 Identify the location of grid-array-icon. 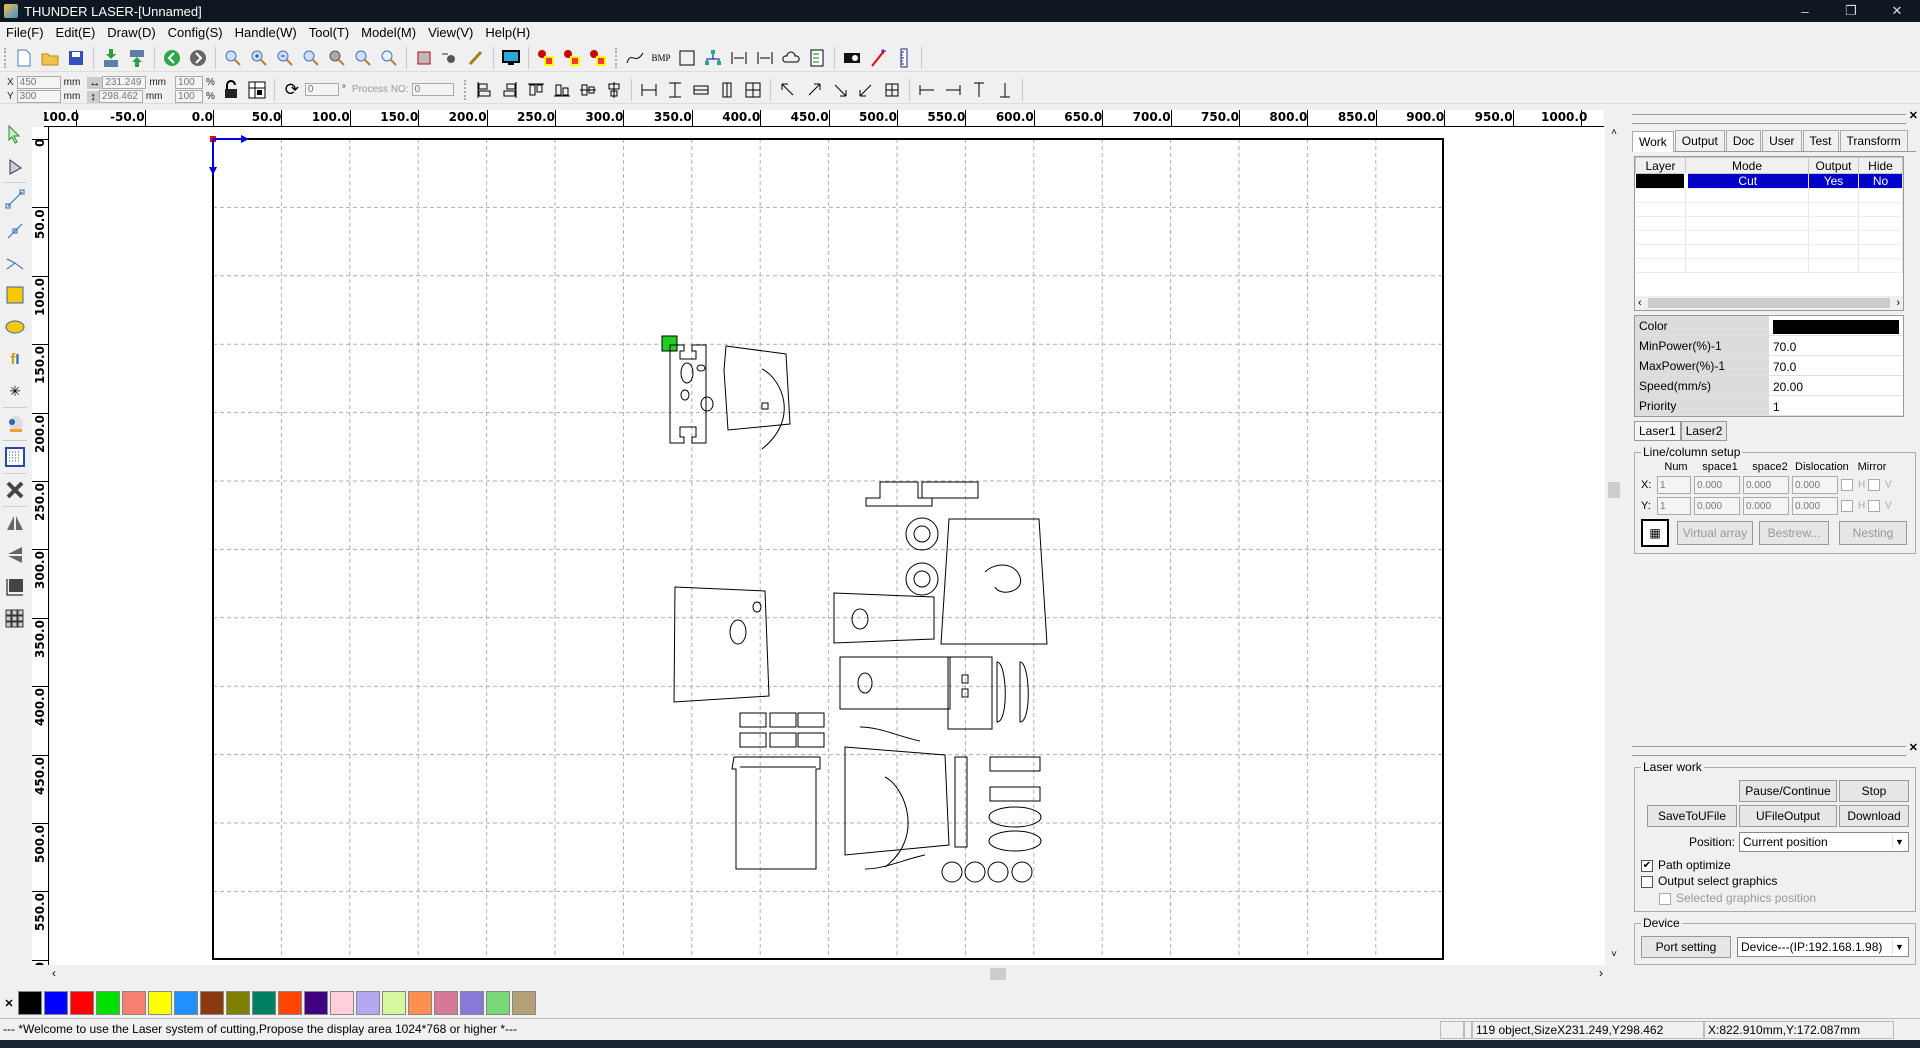
(15, 457).